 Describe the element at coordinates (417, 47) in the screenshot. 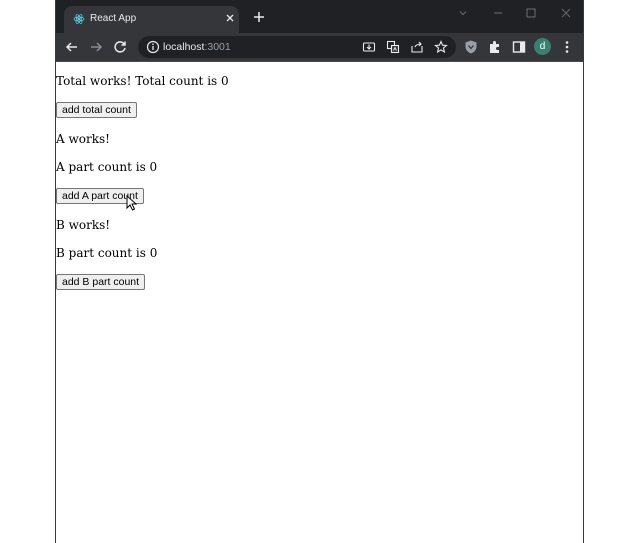

I see `share-icon` at that location.